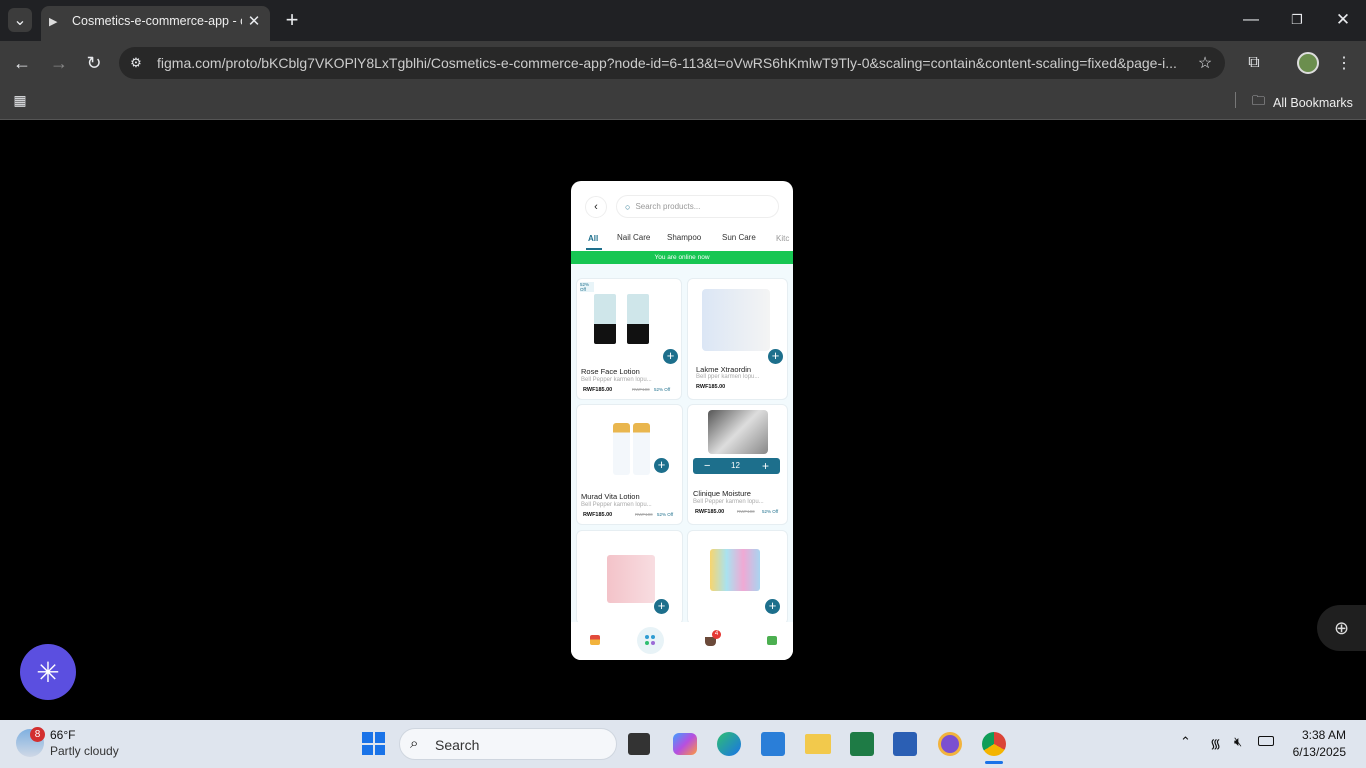 This screenshot has height=768, width=1366. I want to click on reload-icon: ↻, so click(94, 63).